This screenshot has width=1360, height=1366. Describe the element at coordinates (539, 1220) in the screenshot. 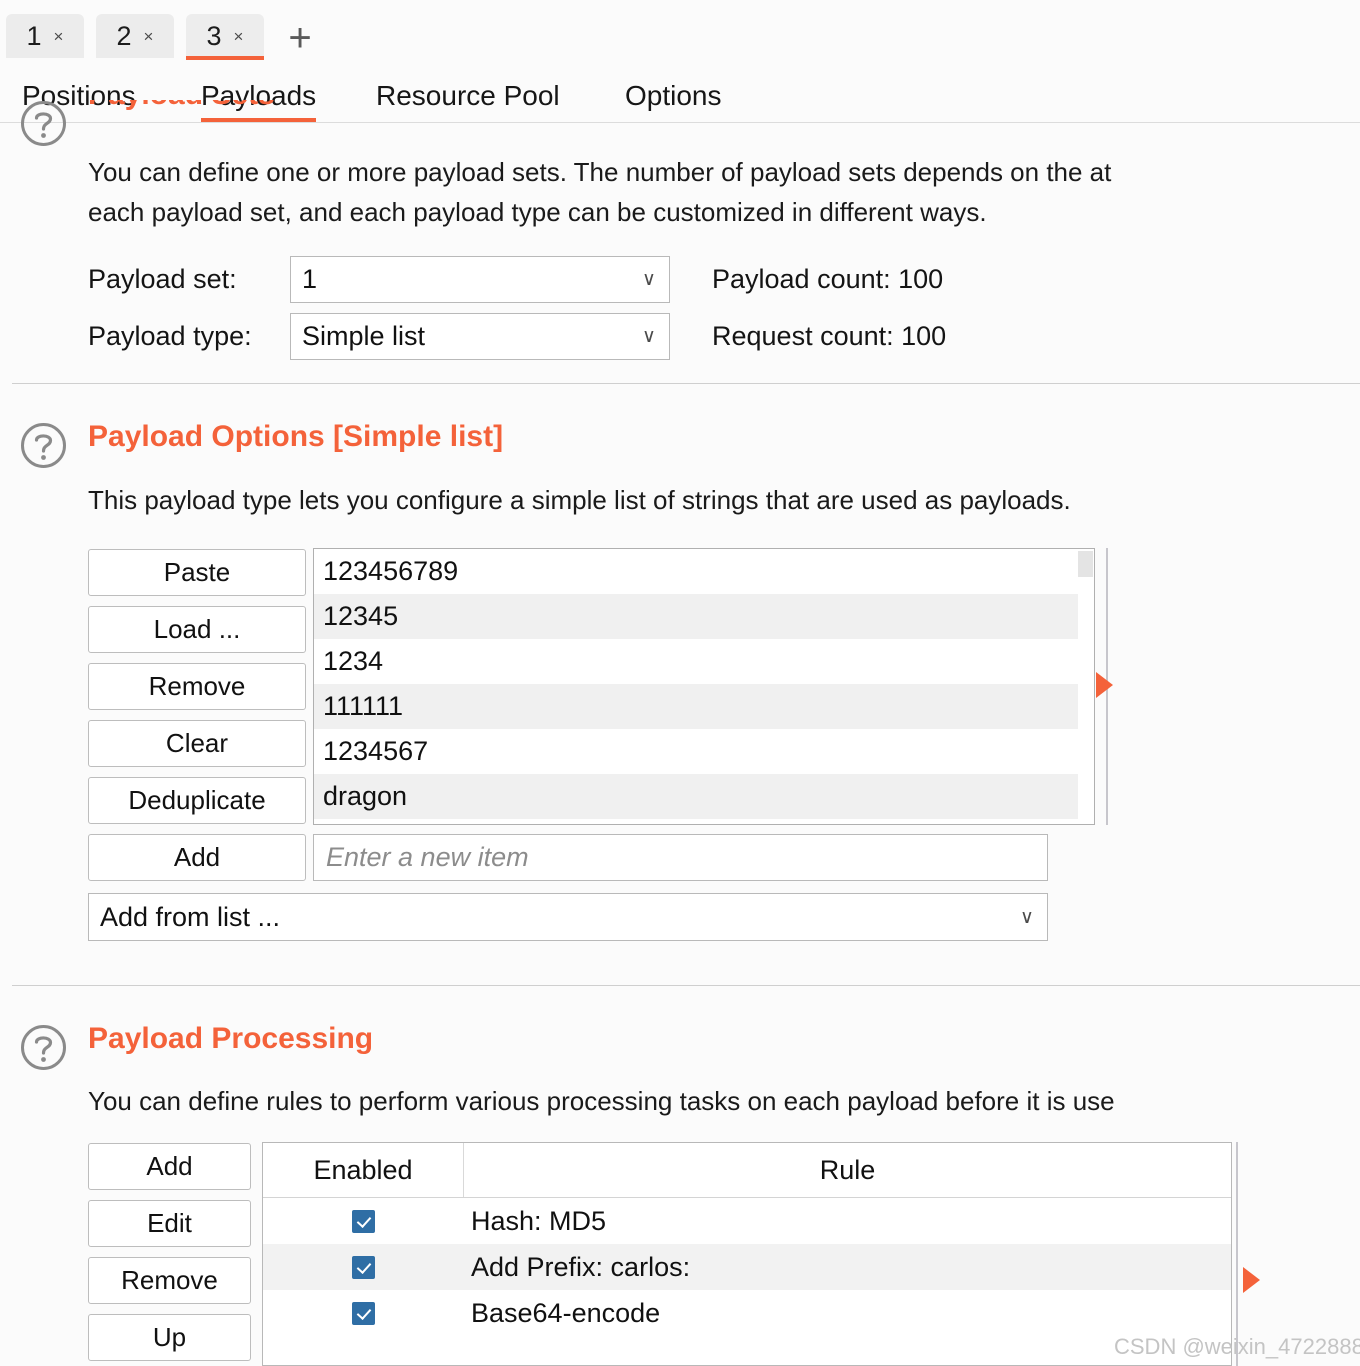

I see `rule-name-cell: Hash: MD5` at that location.